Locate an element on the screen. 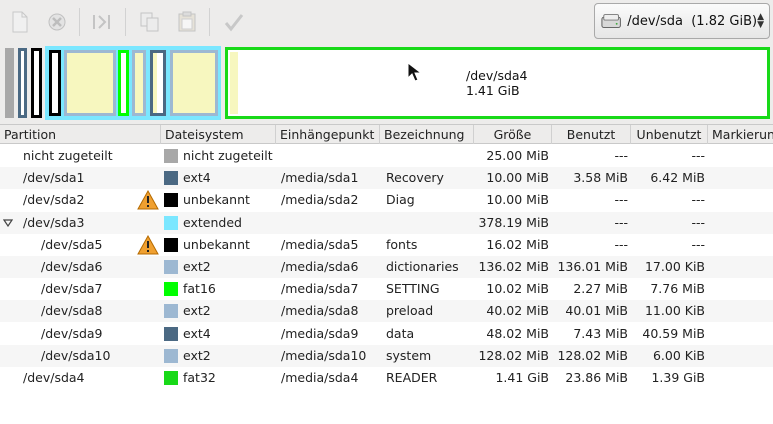 This screenshot has width=773, height=424. col-unused: Unbenutzt is located at coordinates (669, 134).